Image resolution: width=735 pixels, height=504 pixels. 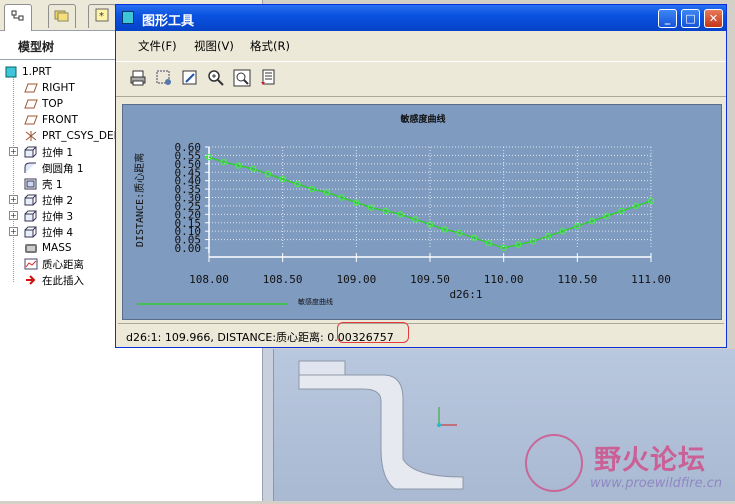 What do you see at coordinates (54, 264) in the screenshot?
I see `tree-item-centroid-distance: 质心距离` at bounding box center [54, 264].